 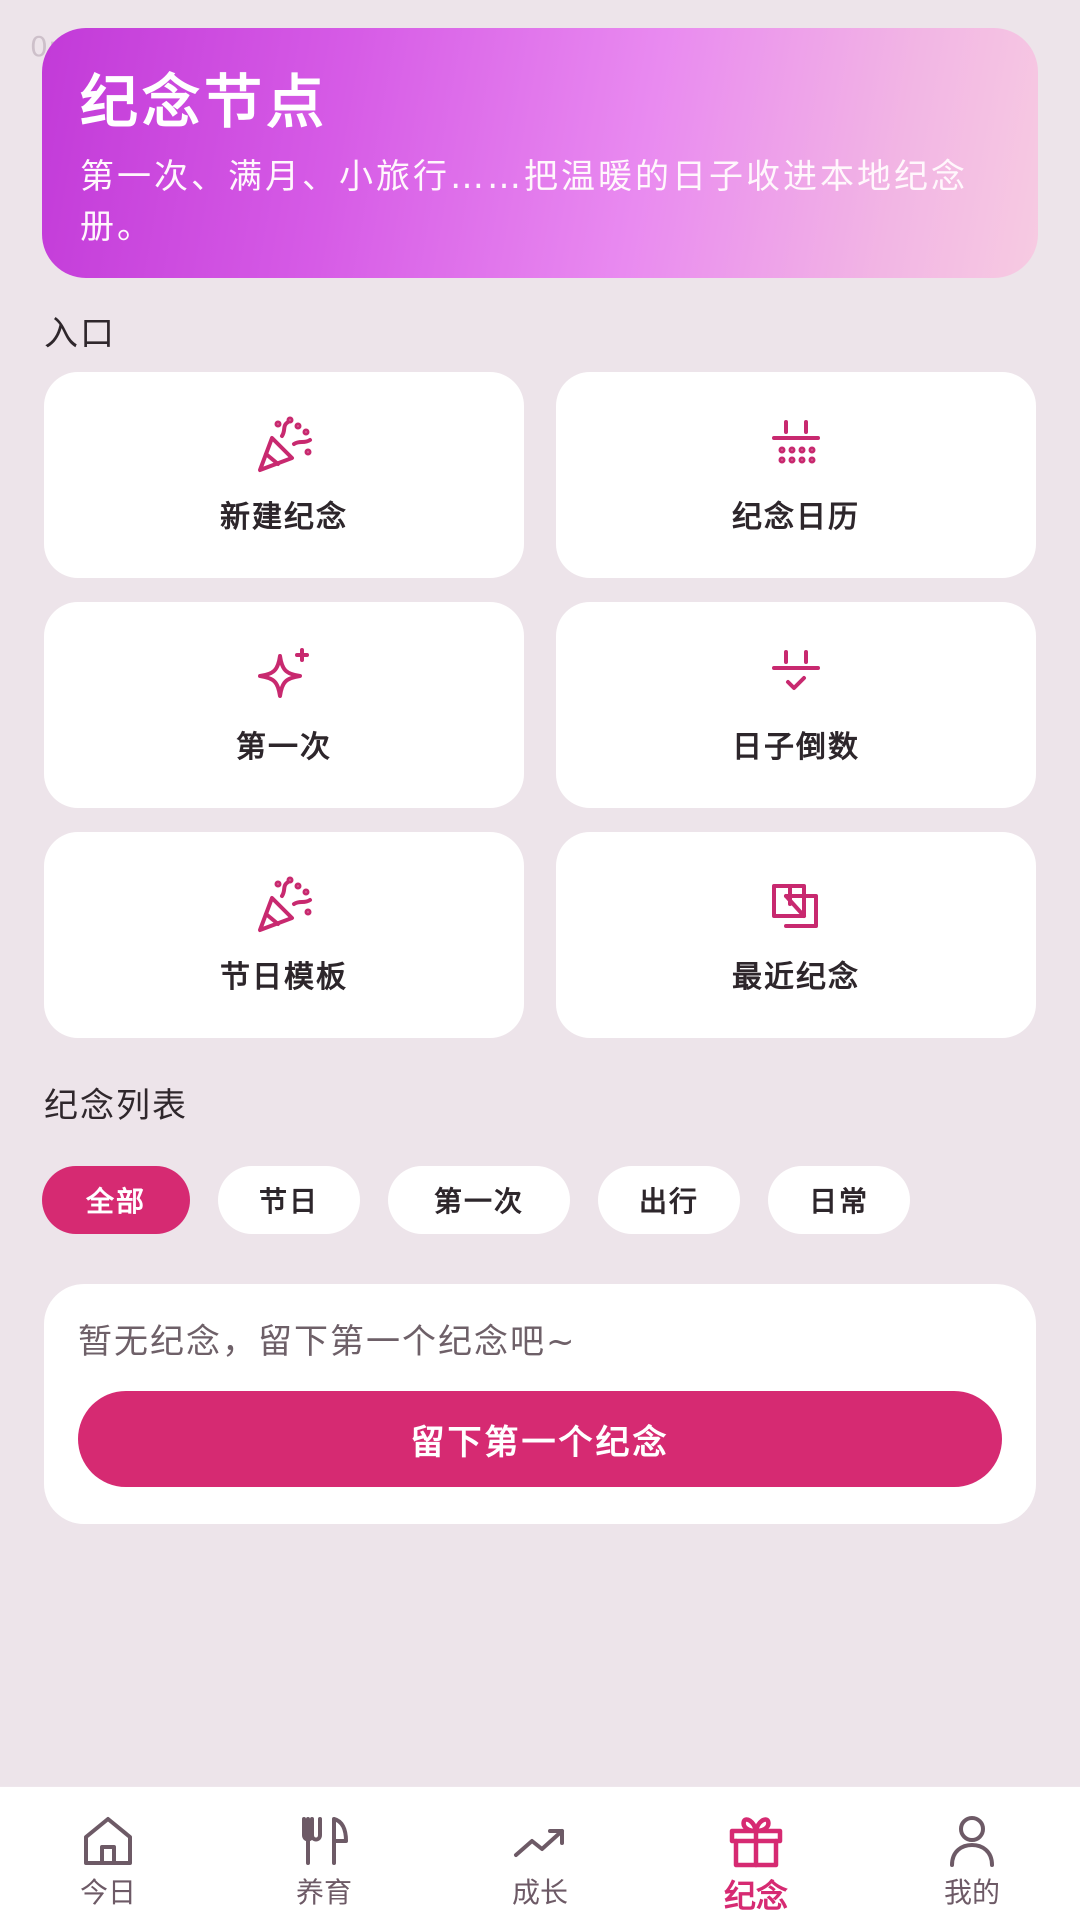 I want to click on nav-label: 养育, so click(x=323, y=1892).